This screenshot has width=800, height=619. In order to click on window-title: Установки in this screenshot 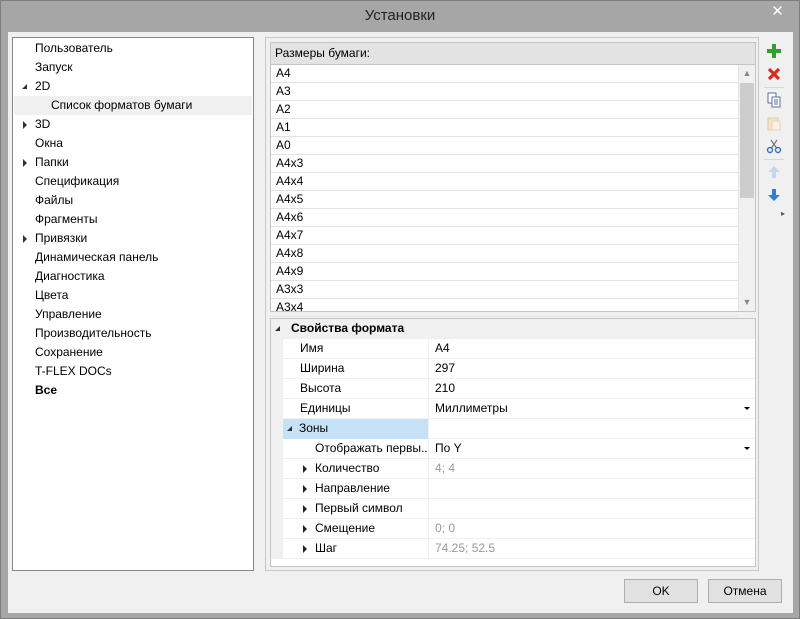, I will do `click(400, 15)`.